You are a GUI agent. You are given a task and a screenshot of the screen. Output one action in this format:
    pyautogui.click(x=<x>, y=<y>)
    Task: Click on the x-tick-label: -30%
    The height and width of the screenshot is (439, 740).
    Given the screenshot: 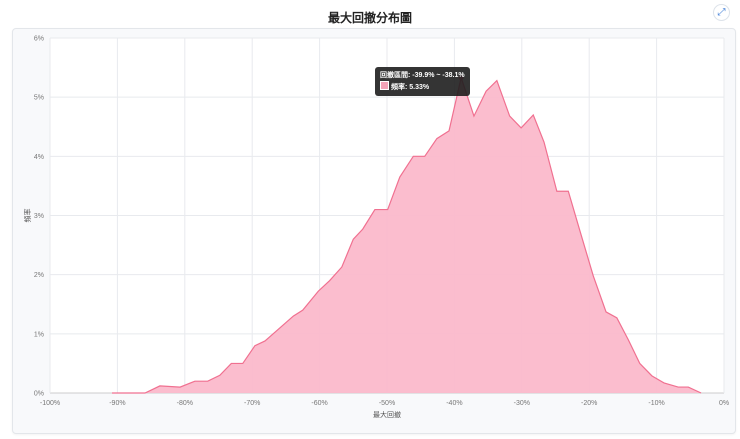 What is the action you would take?
    pyautogui.click(x=522, y=403)
    